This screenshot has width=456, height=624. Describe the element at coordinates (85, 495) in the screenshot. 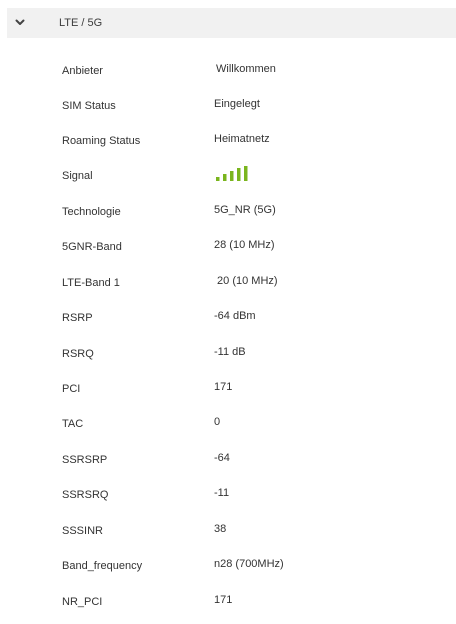

I see `row-label: SSRSRQ` at that location.